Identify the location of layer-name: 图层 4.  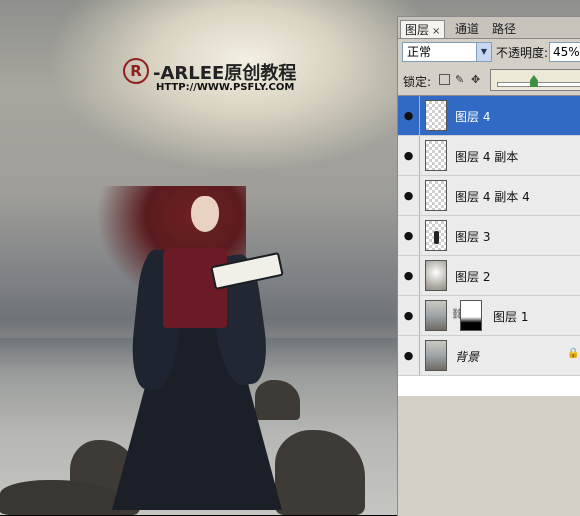
(472, 116).